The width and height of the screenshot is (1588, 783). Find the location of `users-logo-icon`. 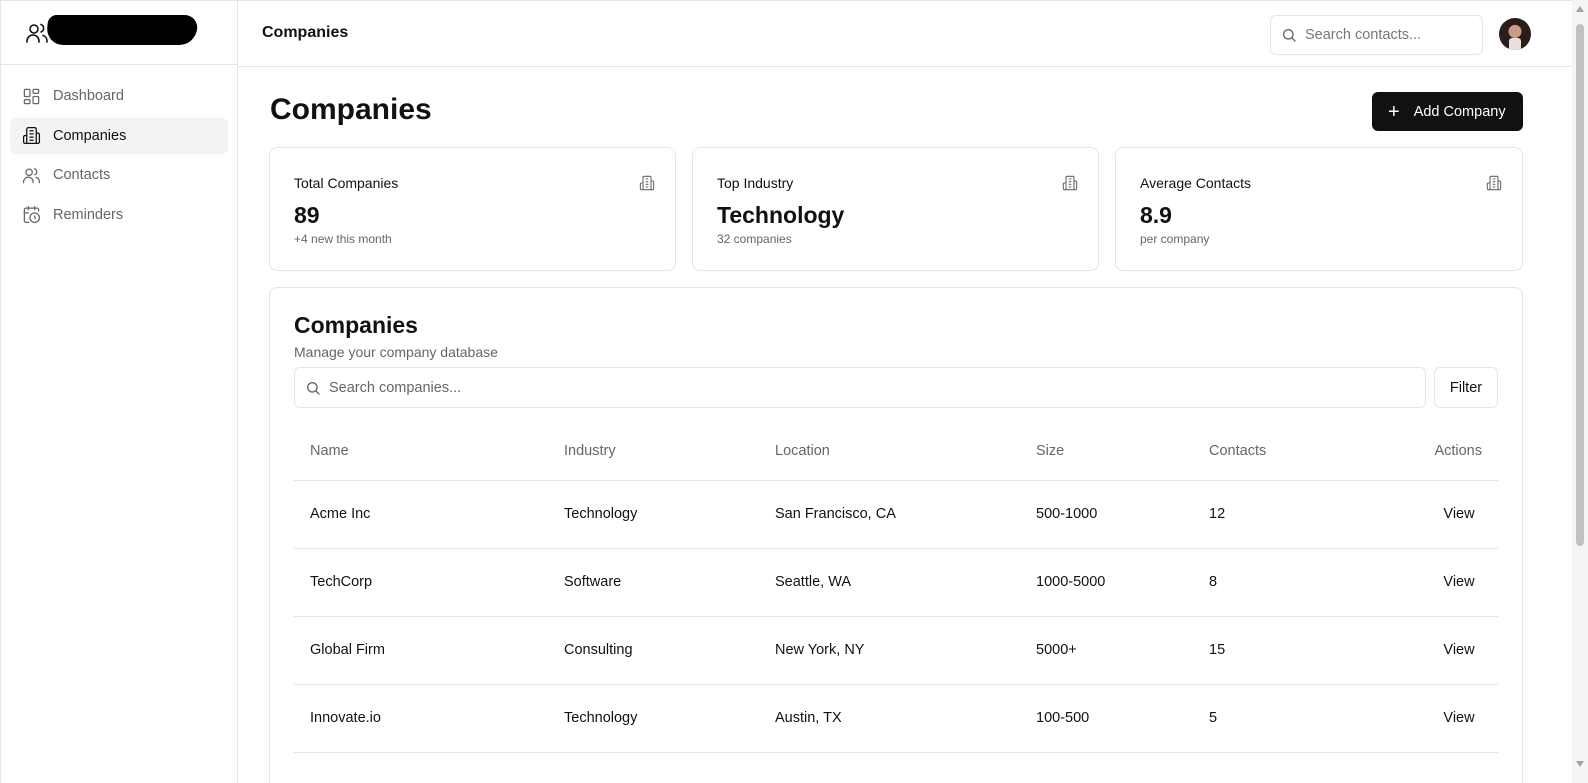

users-logo-icon is located at coordinates (37, 33).